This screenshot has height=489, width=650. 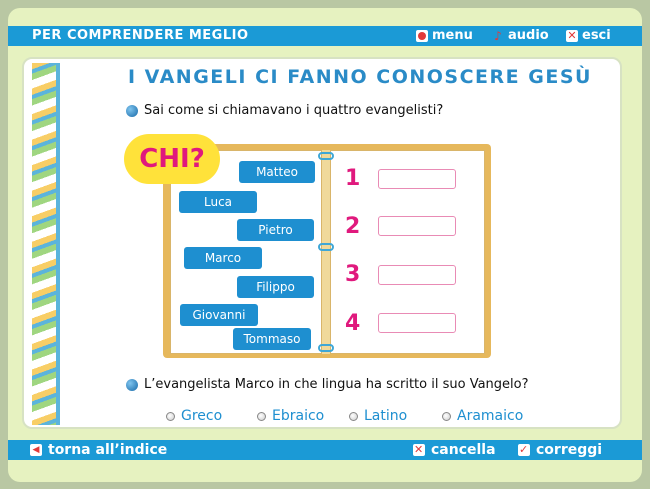 I want to click on name-card-marco: Marco, so click(x=223, y=258).